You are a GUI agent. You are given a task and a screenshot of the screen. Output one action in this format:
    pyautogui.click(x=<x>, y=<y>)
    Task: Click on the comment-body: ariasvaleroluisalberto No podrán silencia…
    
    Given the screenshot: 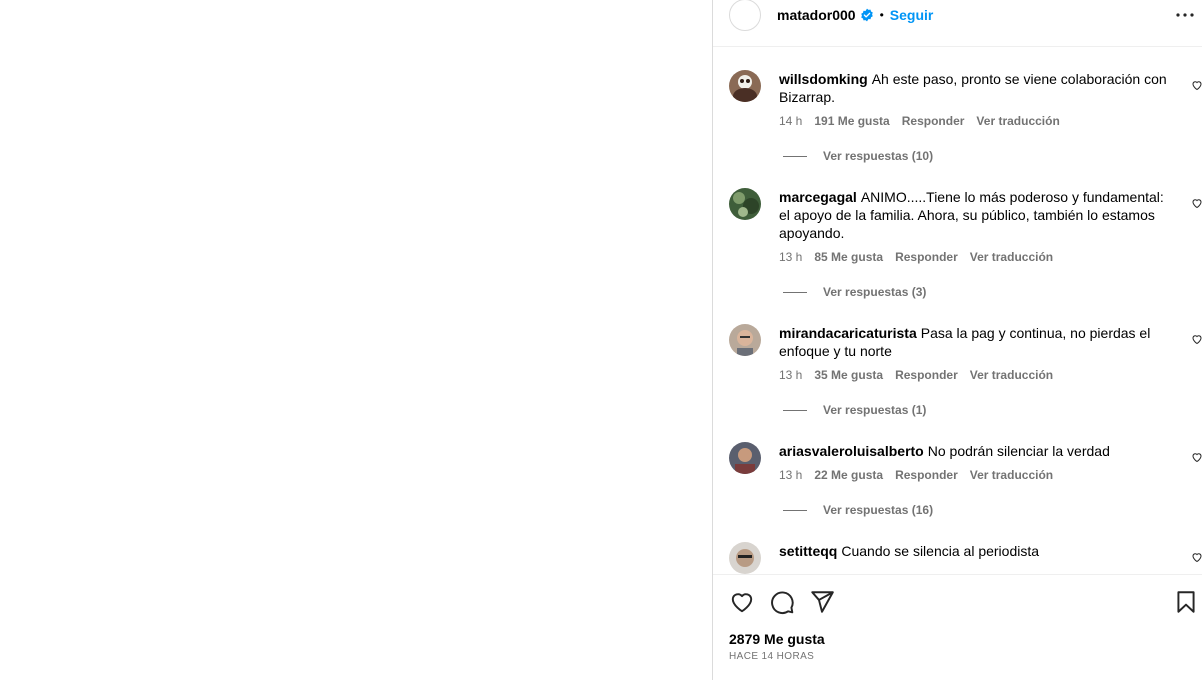 What is the action you would take?
    pyautogui.click(x=974, y=451)
    